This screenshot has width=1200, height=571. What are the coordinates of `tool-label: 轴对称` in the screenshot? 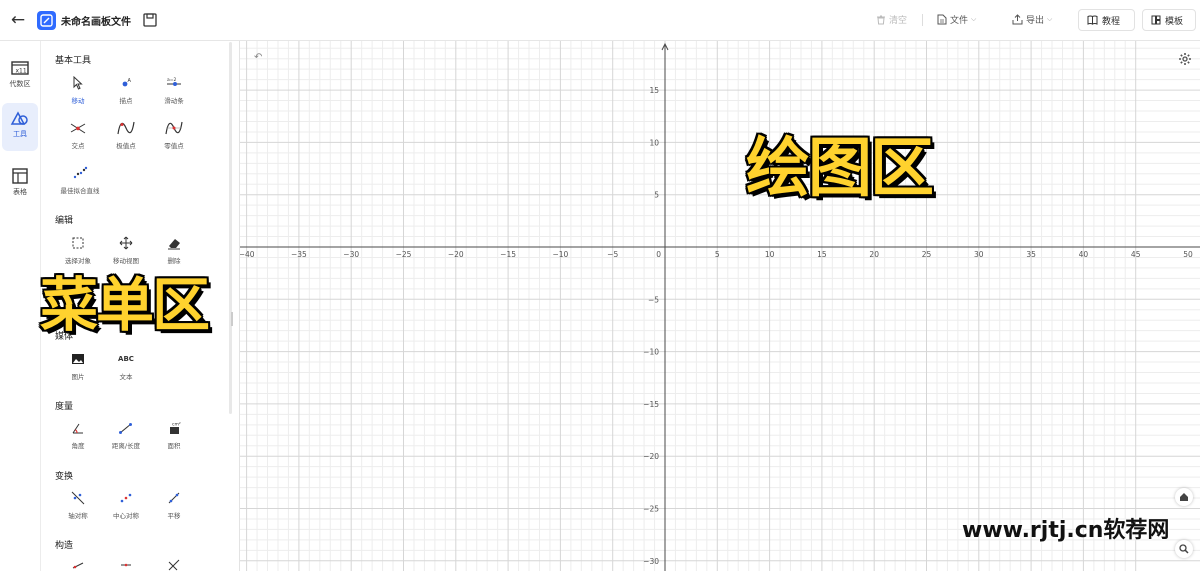 It's located at (78, 516).